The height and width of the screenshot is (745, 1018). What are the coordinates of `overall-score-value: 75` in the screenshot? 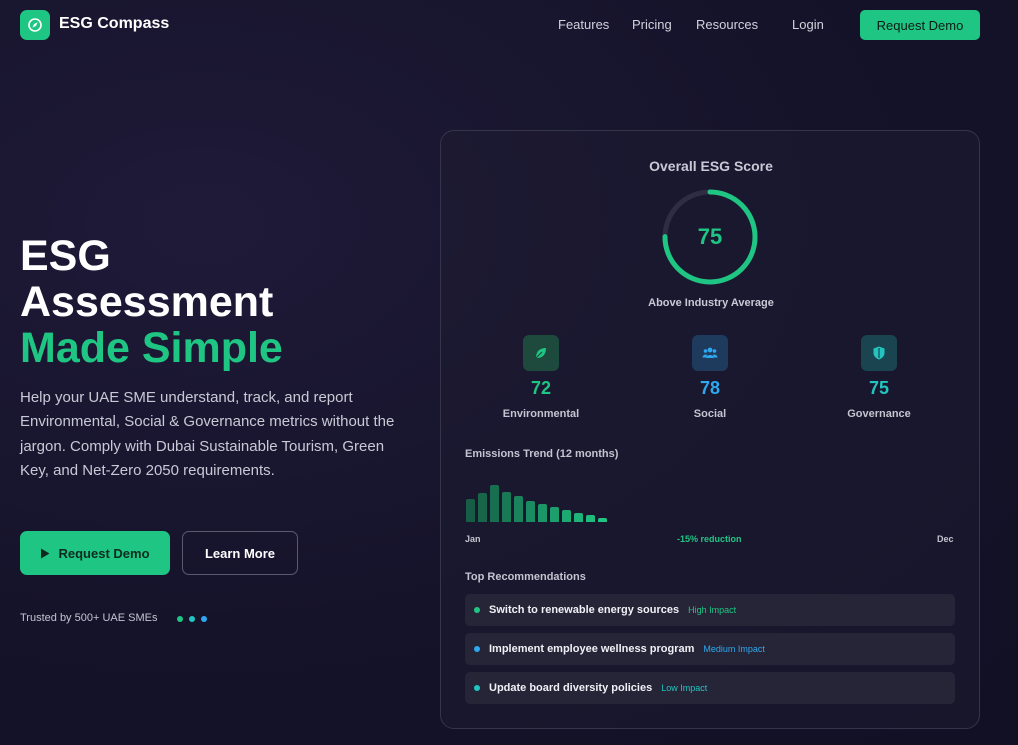 It's located at (710, 236).